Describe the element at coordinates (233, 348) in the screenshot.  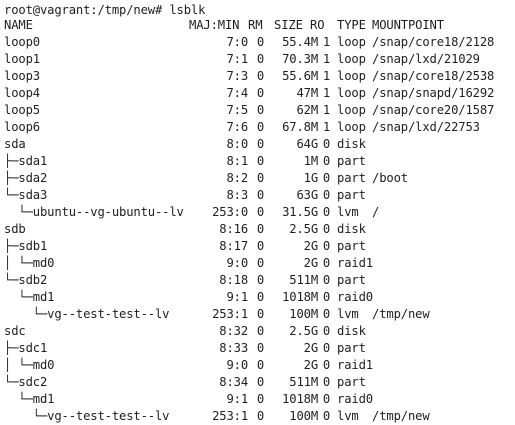
I see `device-majmin: 8:33` at that location.